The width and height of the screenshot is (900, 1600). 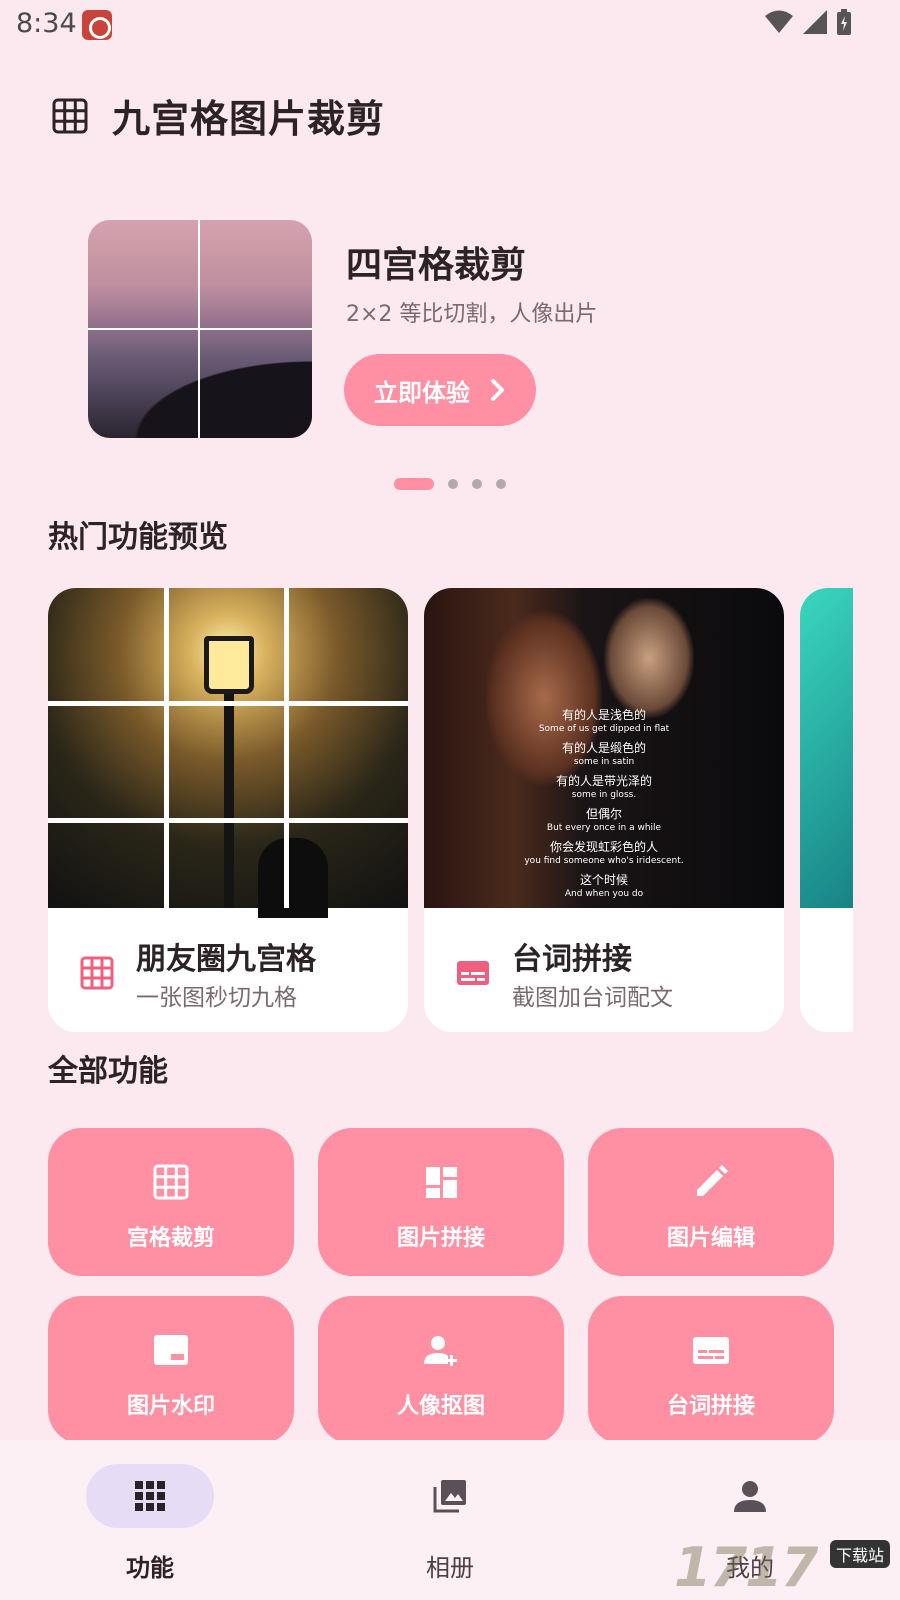 I want to click on subtitle-cn: 有的人是带光泽的, so click(x=603, y=781).